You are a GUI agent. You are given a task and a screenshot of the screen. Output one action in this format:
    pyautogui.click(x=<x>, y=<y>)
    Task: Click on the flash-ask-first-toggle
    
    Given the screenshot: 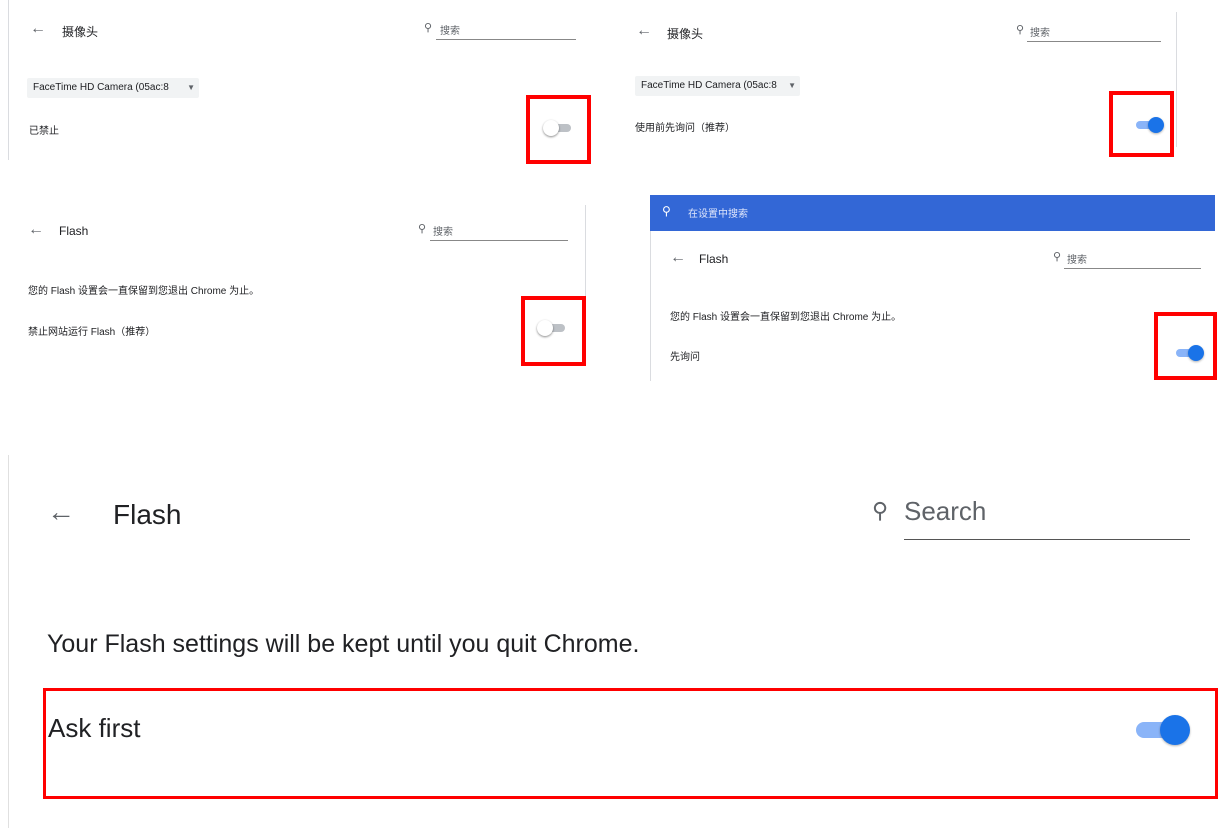 What is the action you would take?
    pyautogui.click(x=1162, y=730)
    